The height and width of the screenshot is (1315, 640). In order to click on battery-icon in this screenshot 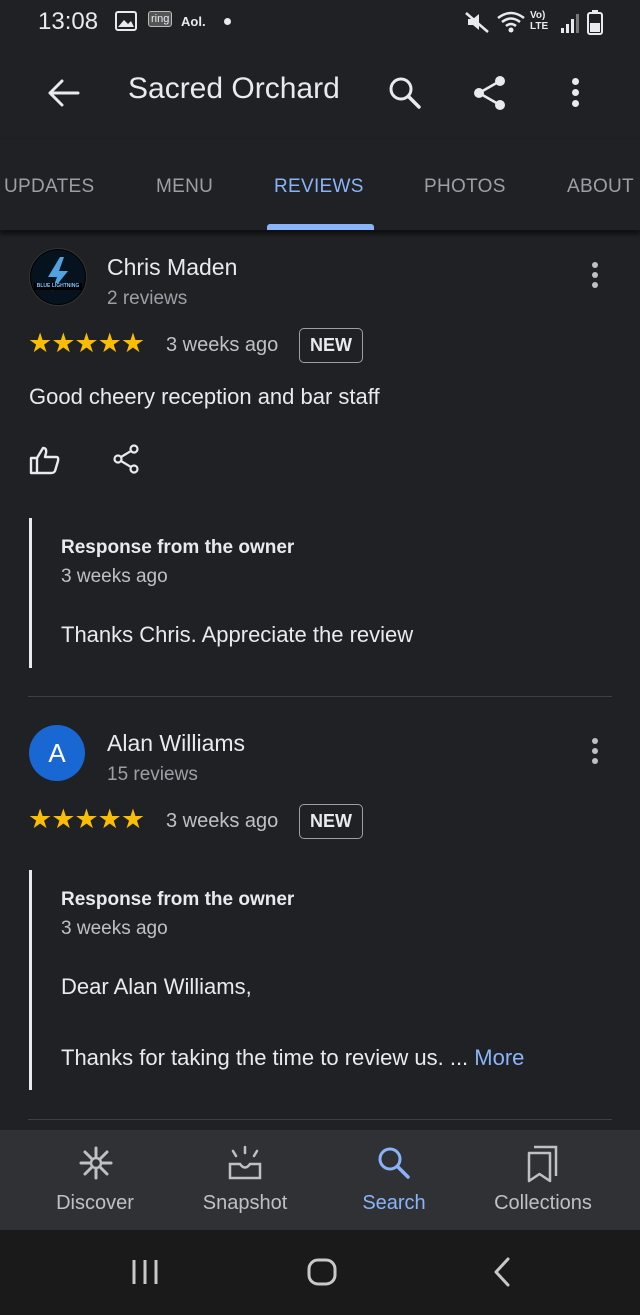, I will do `click(595, 22)`.